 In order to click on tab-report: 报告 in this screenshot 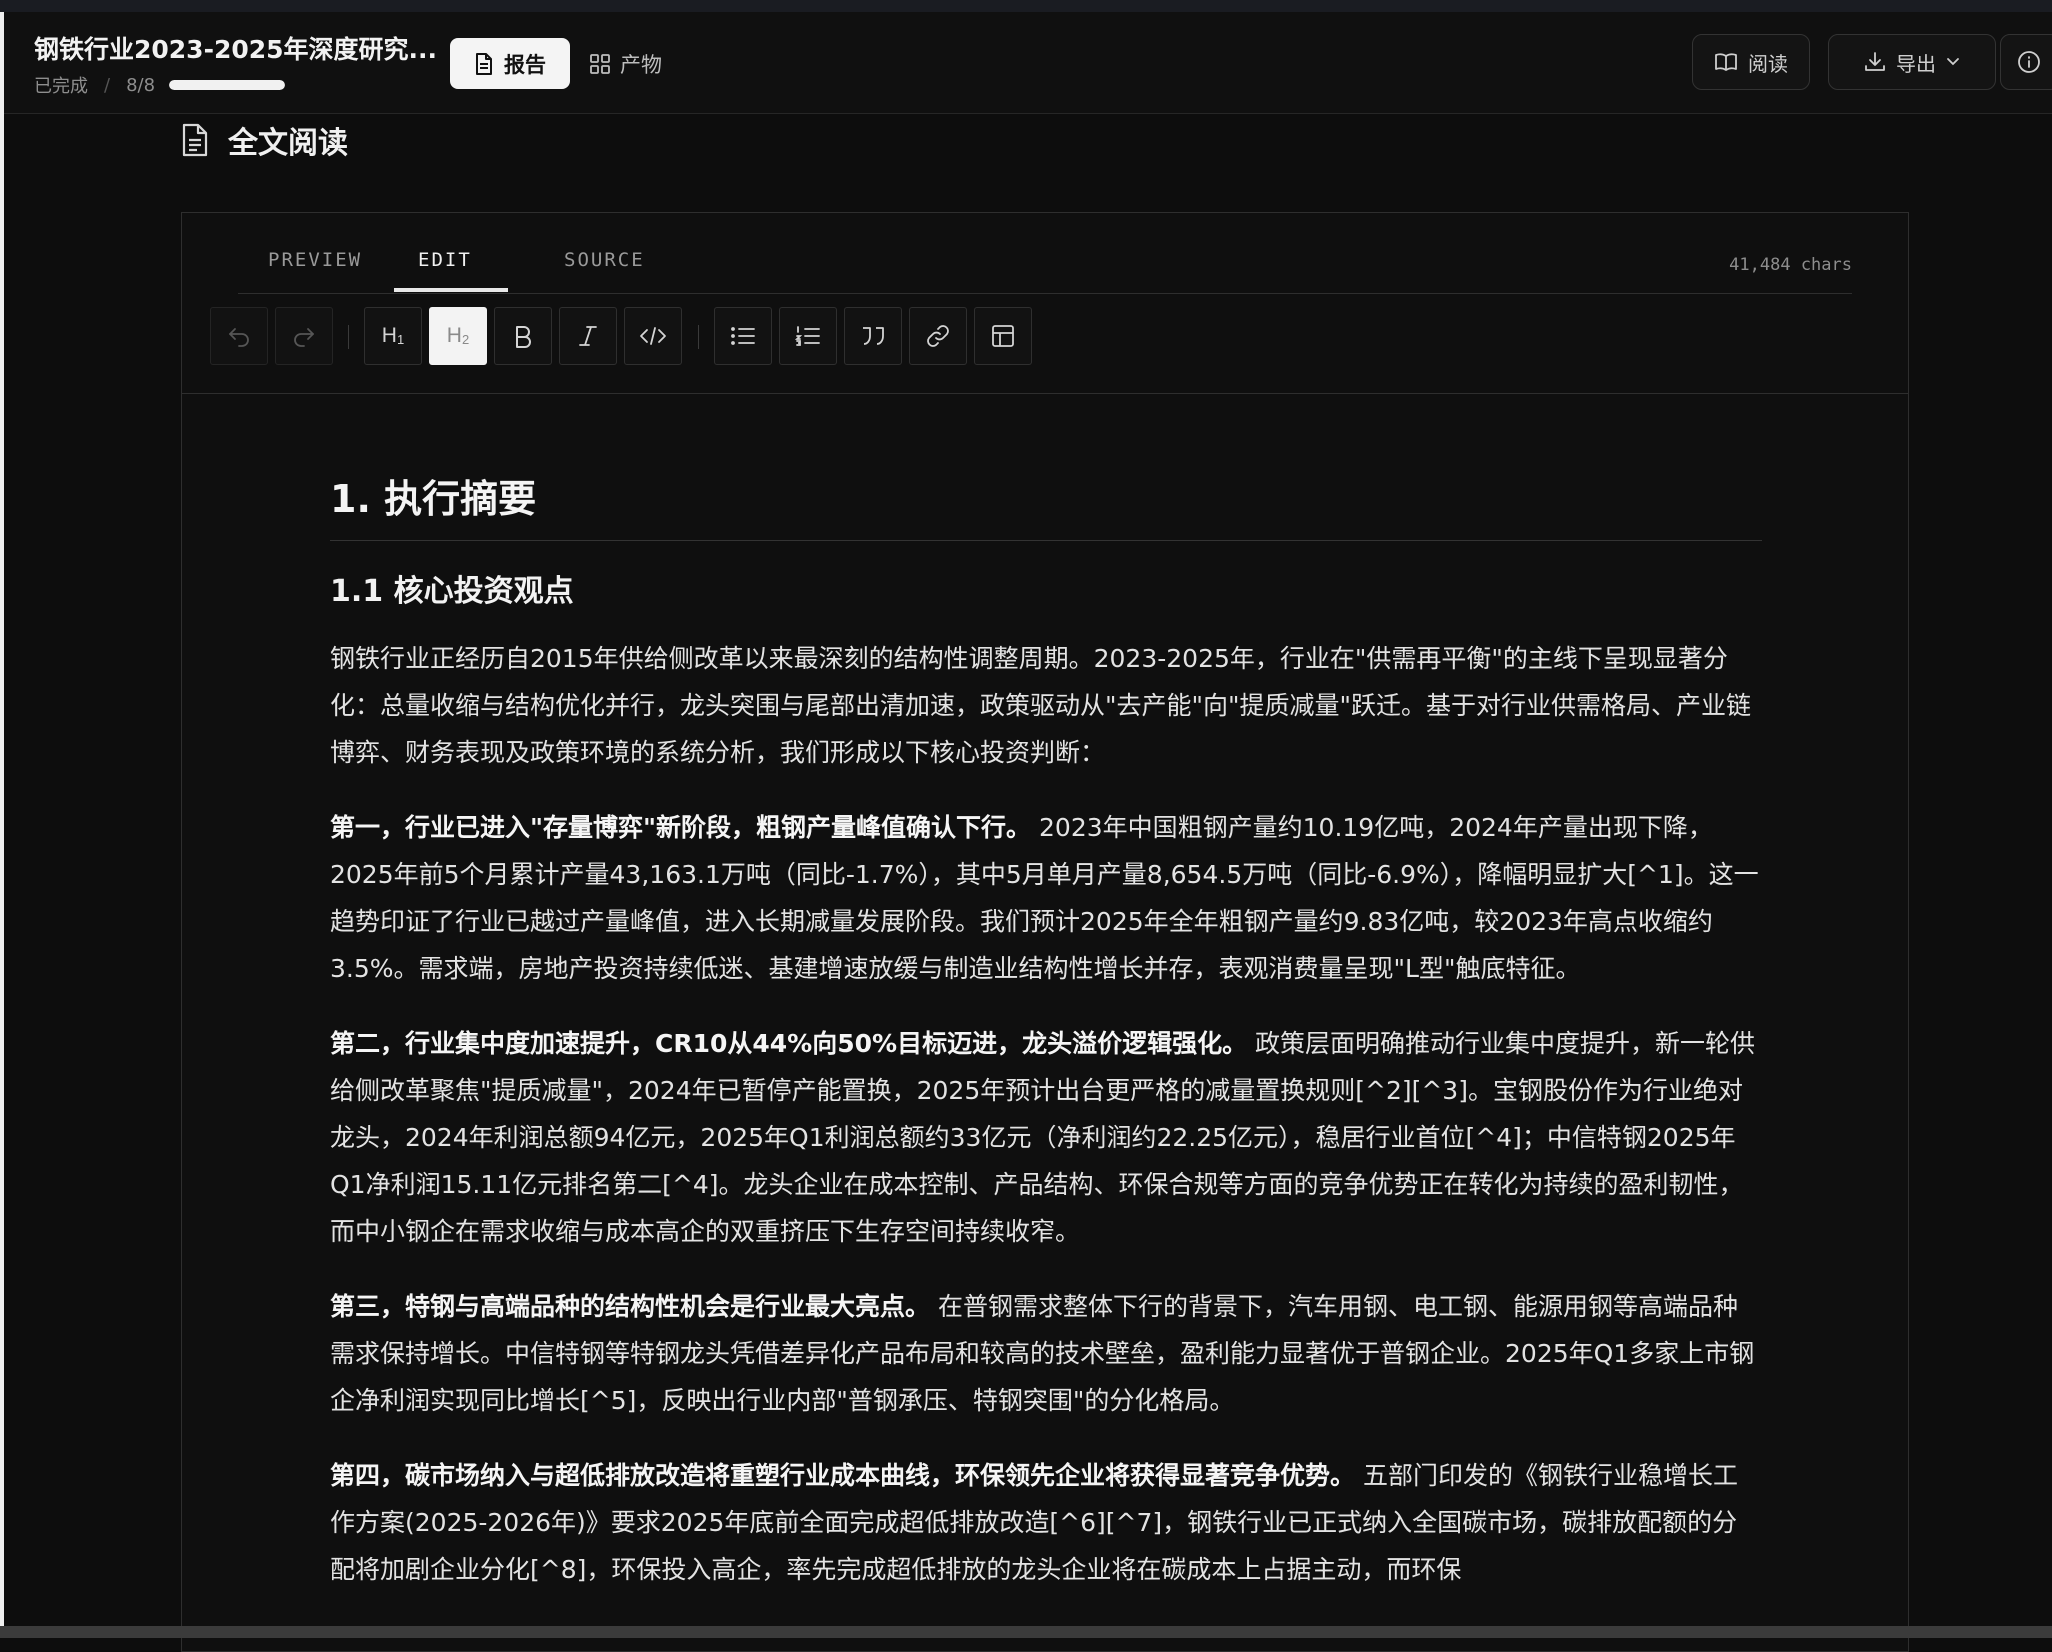, I will do `click(510, 63)`.